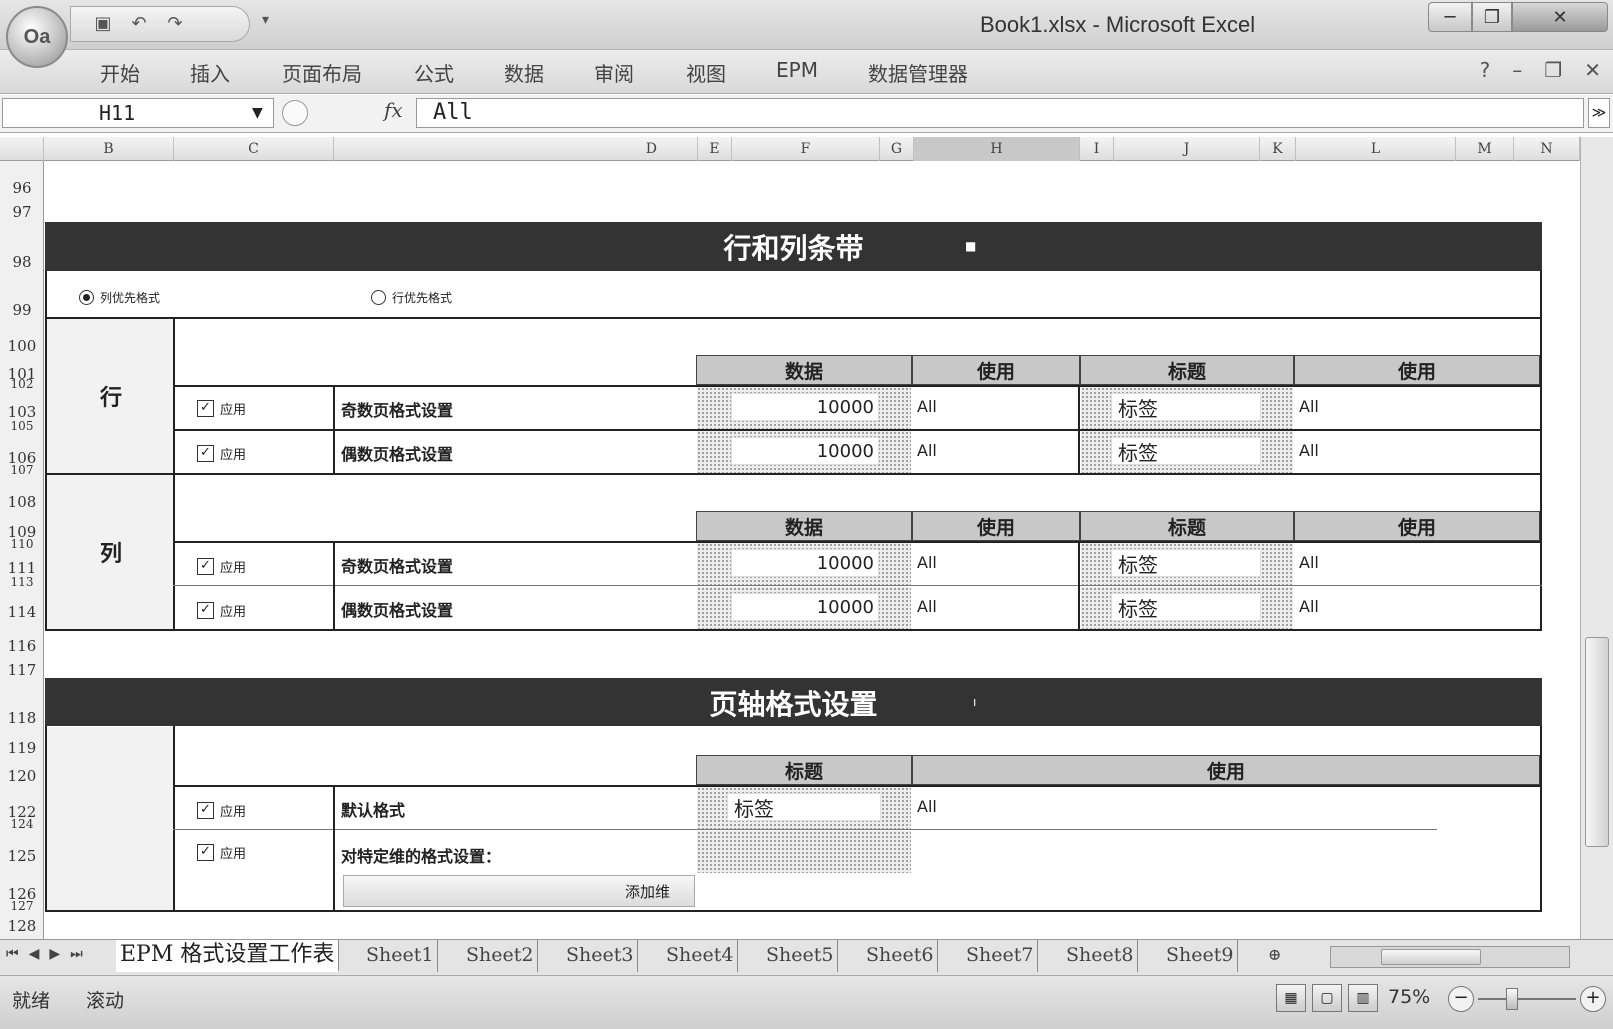  What do you see at coordinates (119, 297) in the screenshot?
I see `radio-col-first: 列优先格式` at bounding box center [119, 297].